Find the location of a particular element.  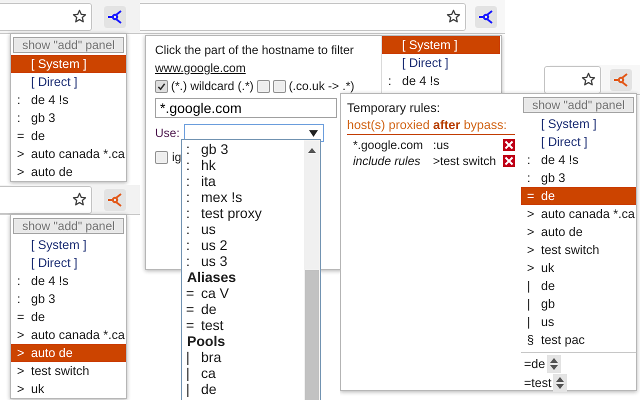

menu-item: | de is located at coordinates (578, 286).